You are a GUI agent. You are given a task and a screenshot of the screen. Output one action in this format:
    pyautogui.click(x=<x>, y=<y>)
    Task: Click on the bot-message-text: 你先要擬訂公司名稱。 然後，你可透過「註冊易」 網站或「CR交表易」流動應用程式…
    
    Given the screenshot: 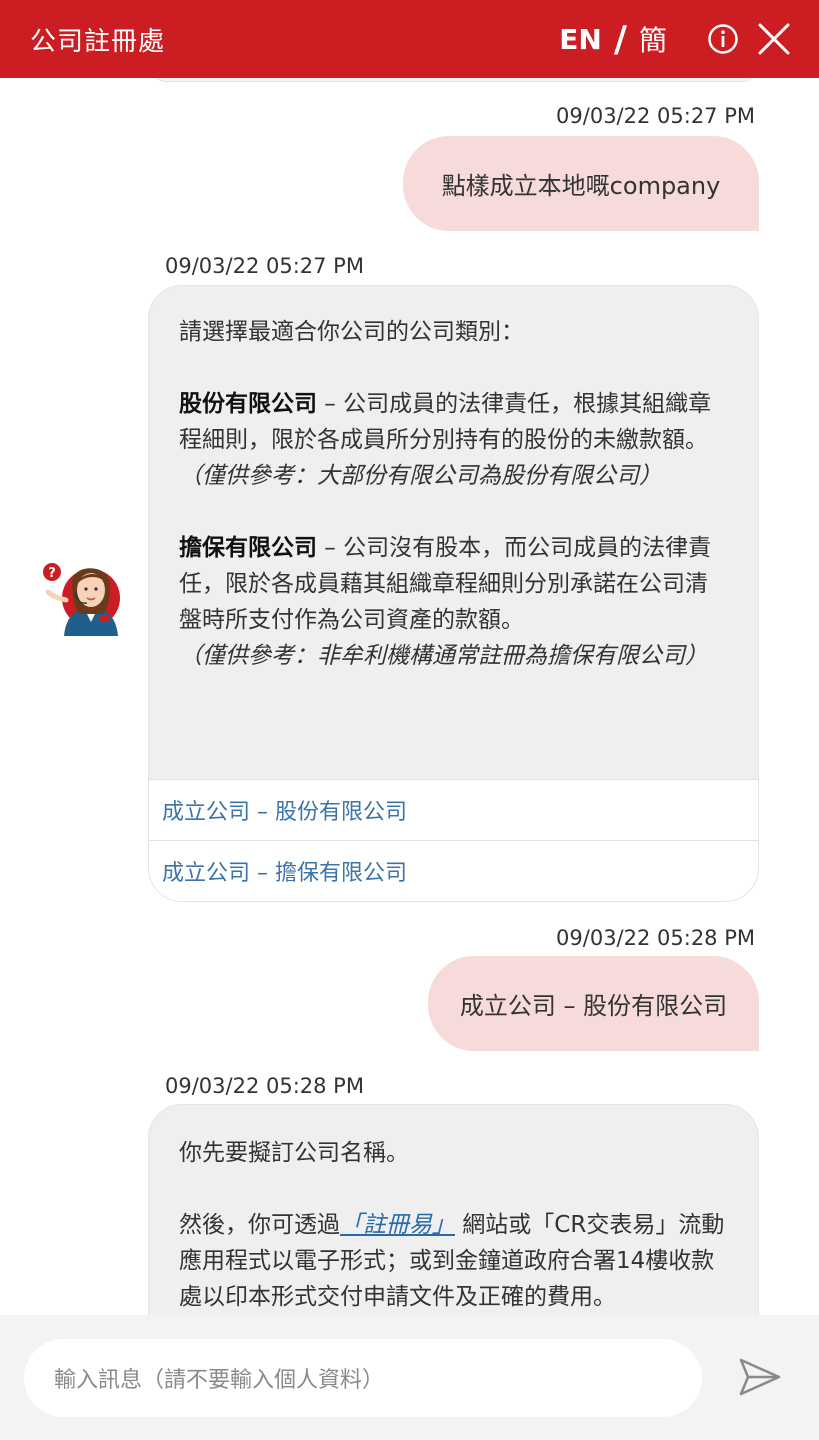 What is the action you would take?
    pyautogui.click(x=453, y=1210)
    